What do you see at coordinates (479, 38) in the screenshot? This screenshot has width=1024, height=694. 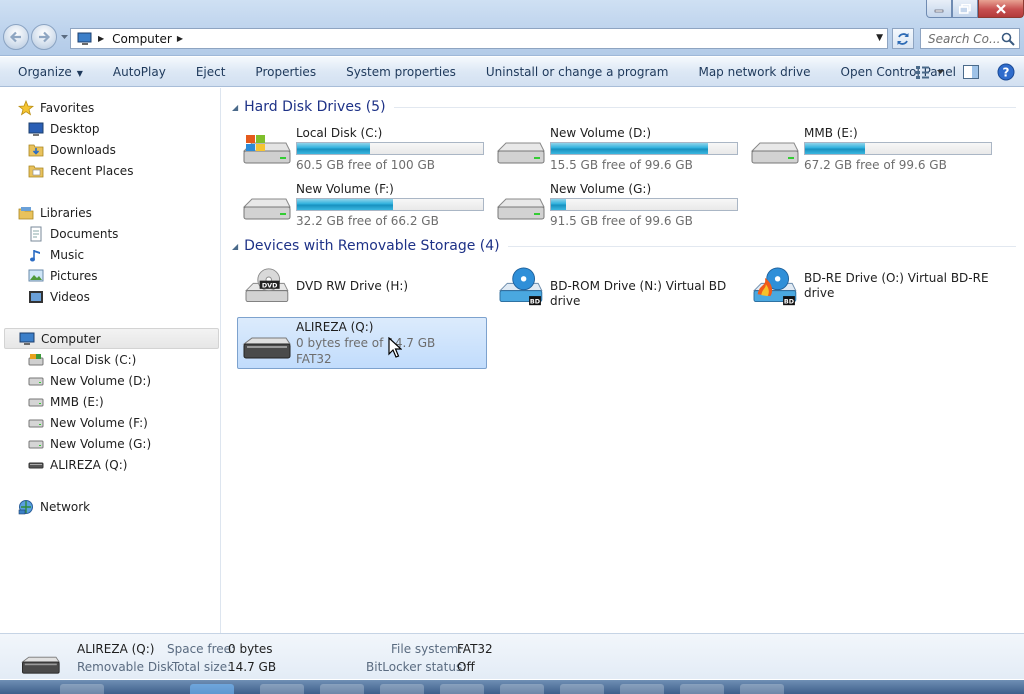 I see `address-bar: ▶ Computer ▶ ▼` at bounding box center [479, 38].